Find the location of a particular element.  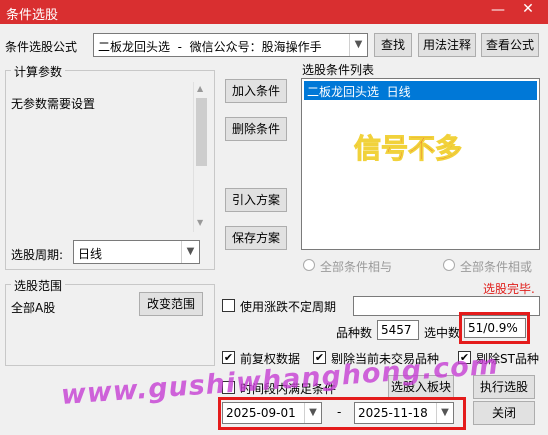

params-scrollbar: ▲ ▼ is located at coordinates (201, 157).